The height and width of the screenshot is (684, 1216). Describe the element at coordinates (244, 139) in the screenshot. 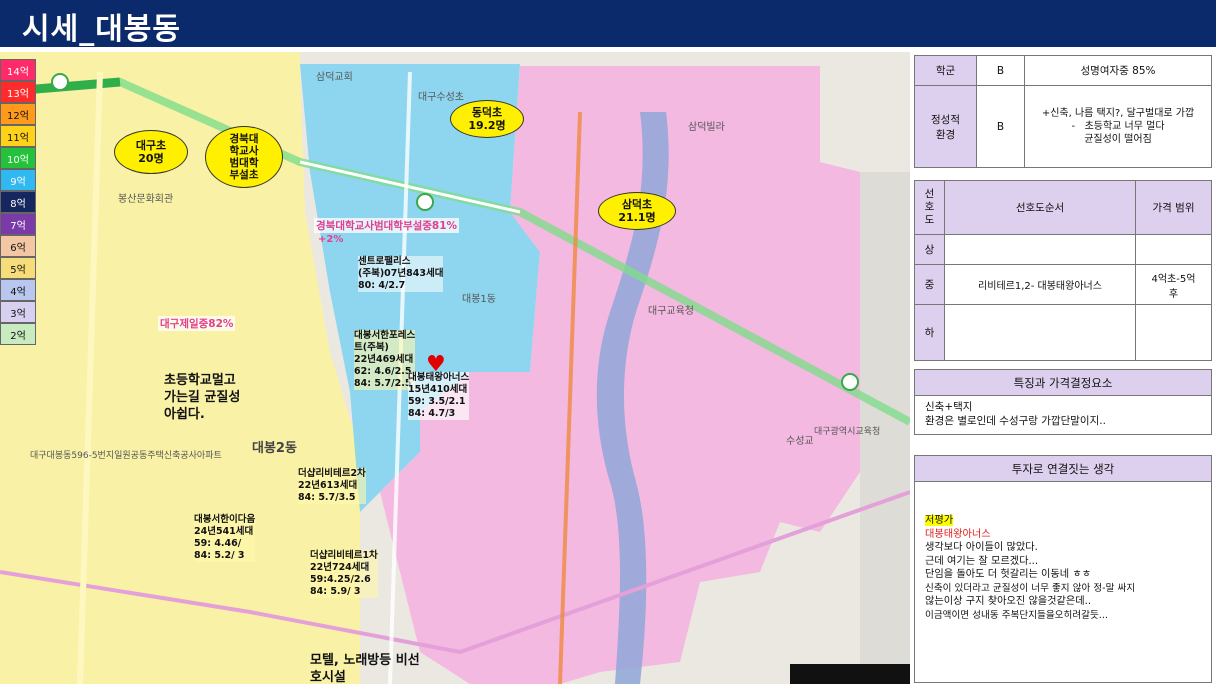

I see `school-name-line: 경북대` at that location.